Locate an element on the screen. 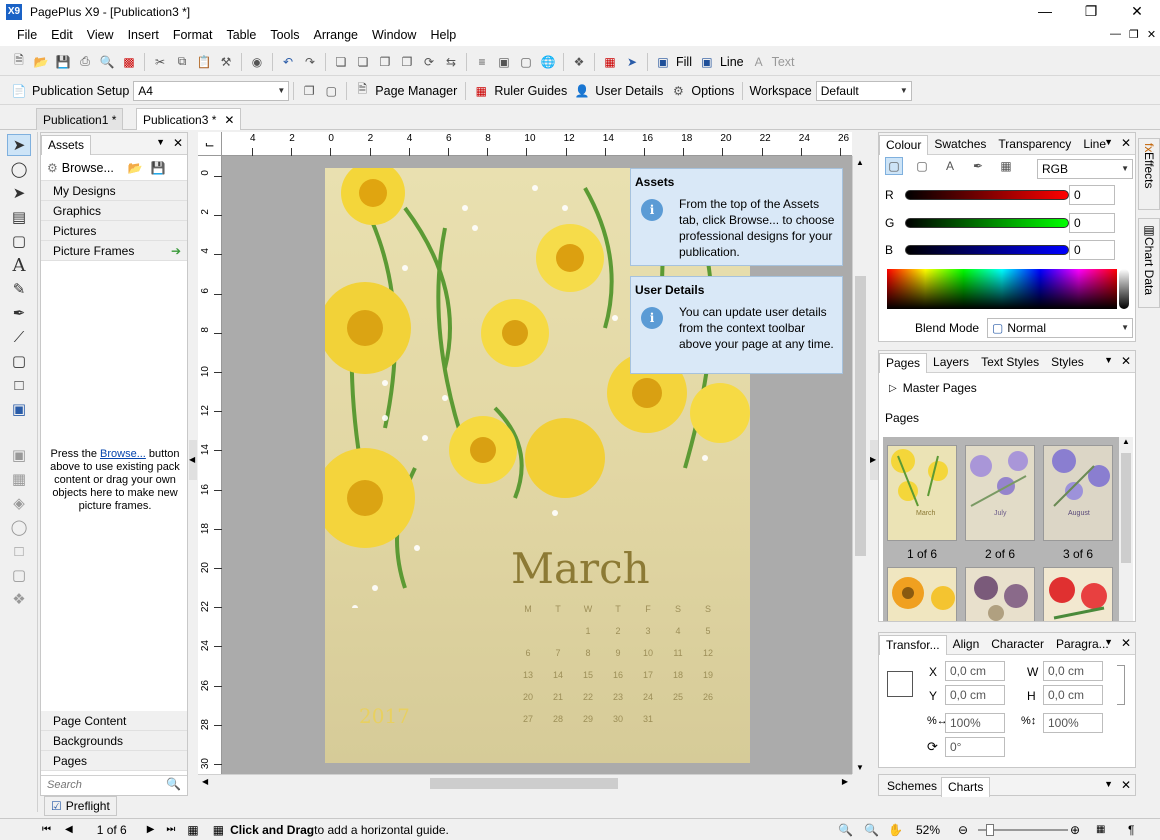 The image size is (1160, 840). tab-align: Align is located at coordinates (966, 644).